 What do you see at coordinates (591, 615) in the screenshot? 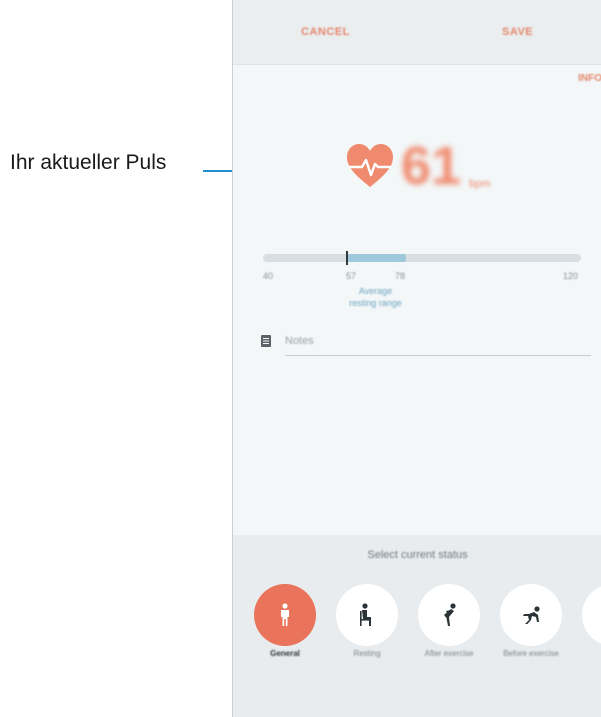
I see `status-more-button` at bounding box center [591, 615].